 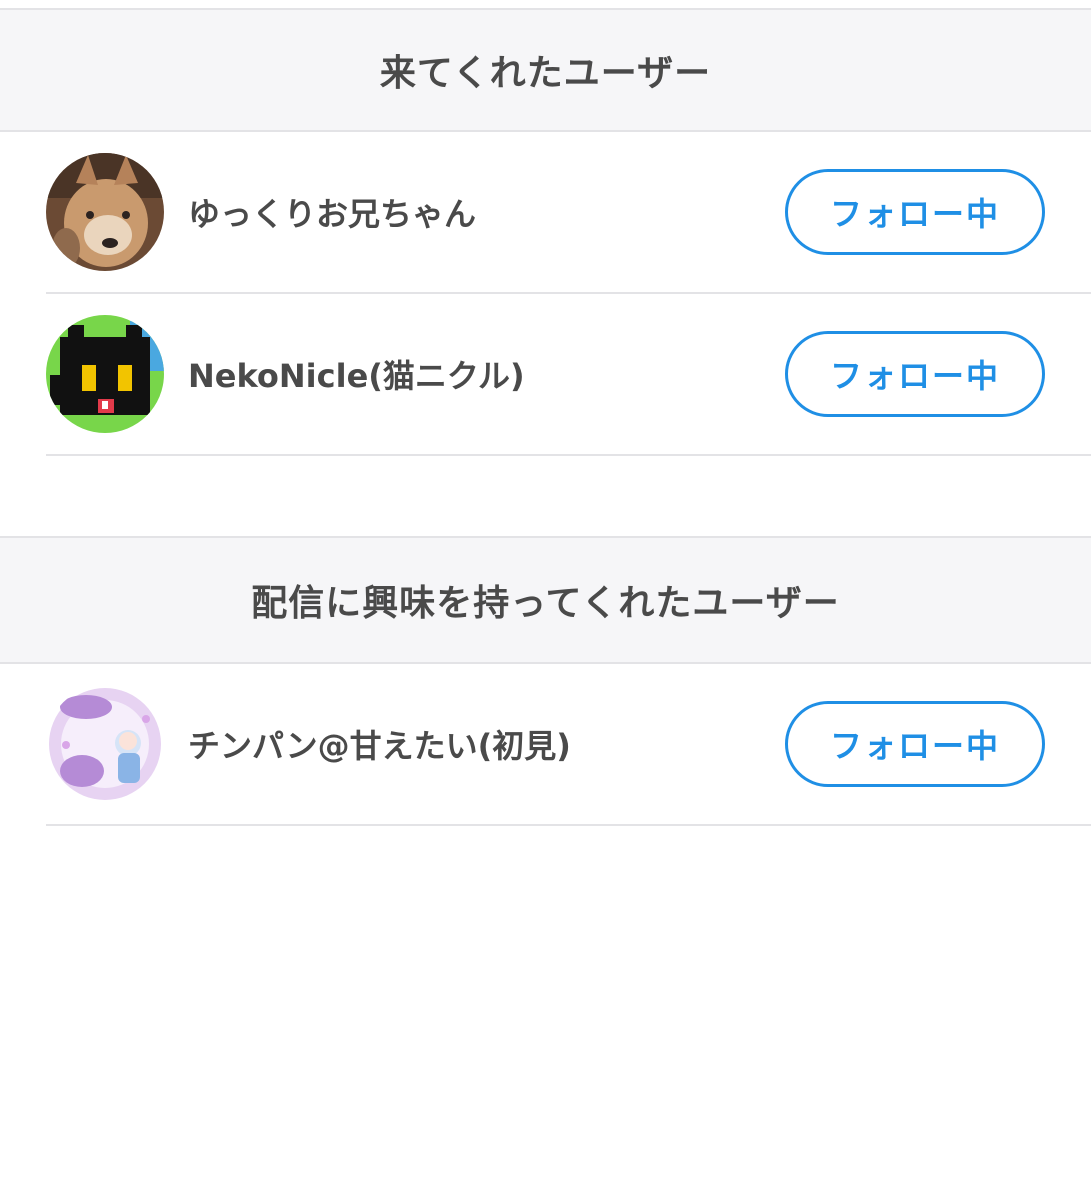 I want to click on section-title: 配信に興味を持ってくれたユーザー, so click(x=545, y=603).